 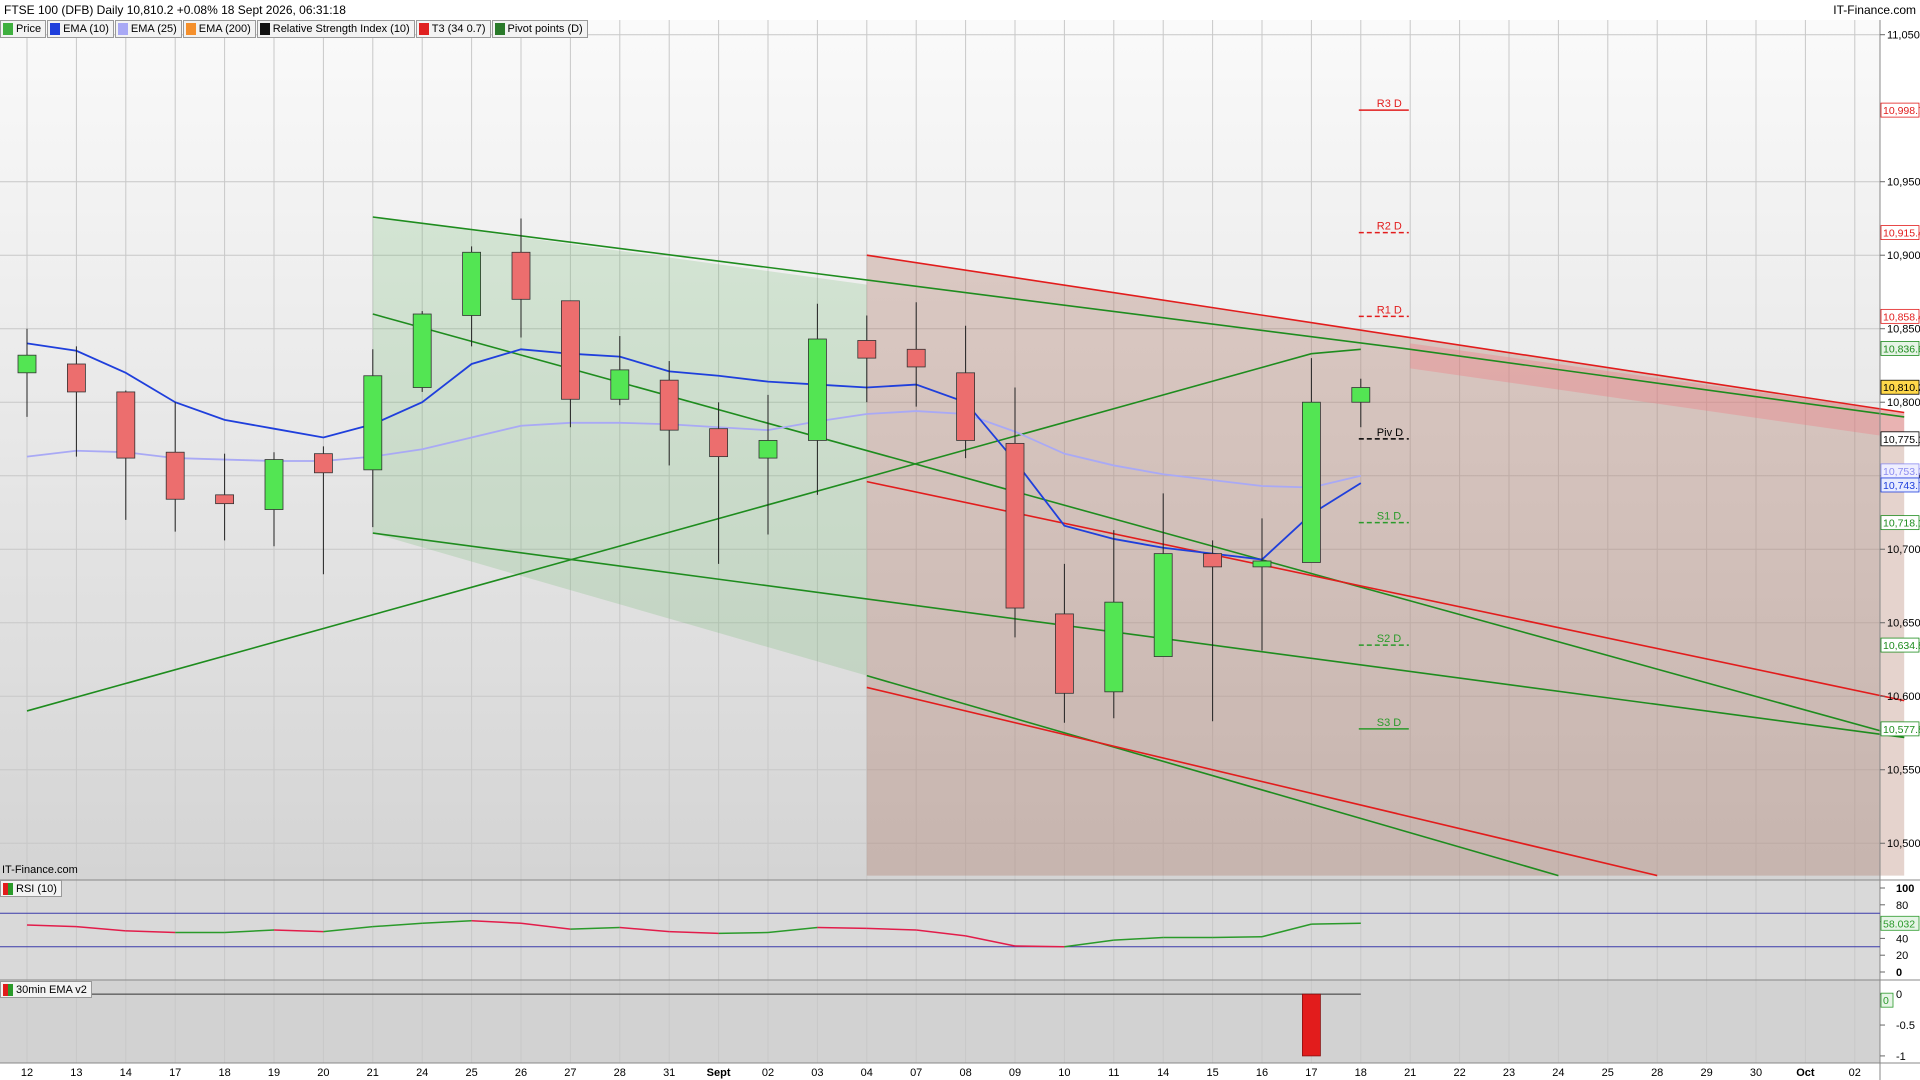 What do you see at coordinates (1212, 1073) in the screenshot?
I see `x-tick-label: 15` at bounding box center [1212, 1073].